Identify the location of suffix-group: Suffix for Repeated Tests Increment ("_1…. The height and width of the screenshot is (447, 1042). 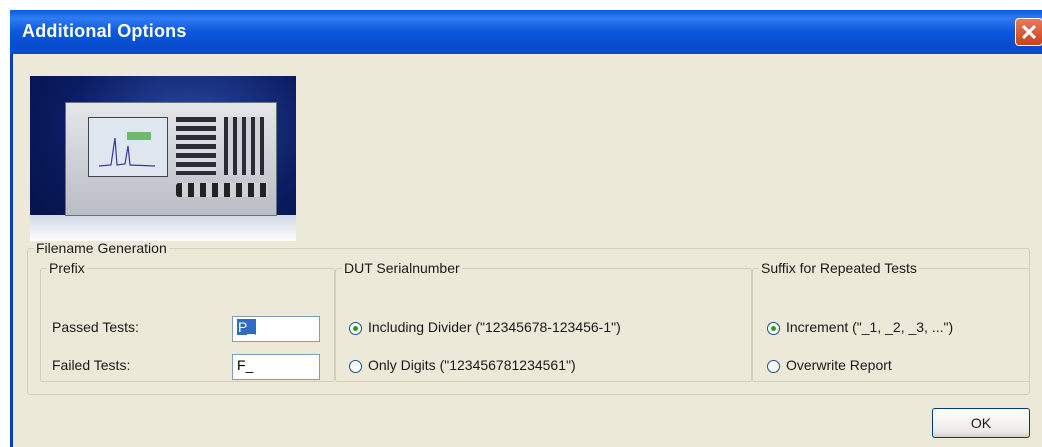
(891, 321).